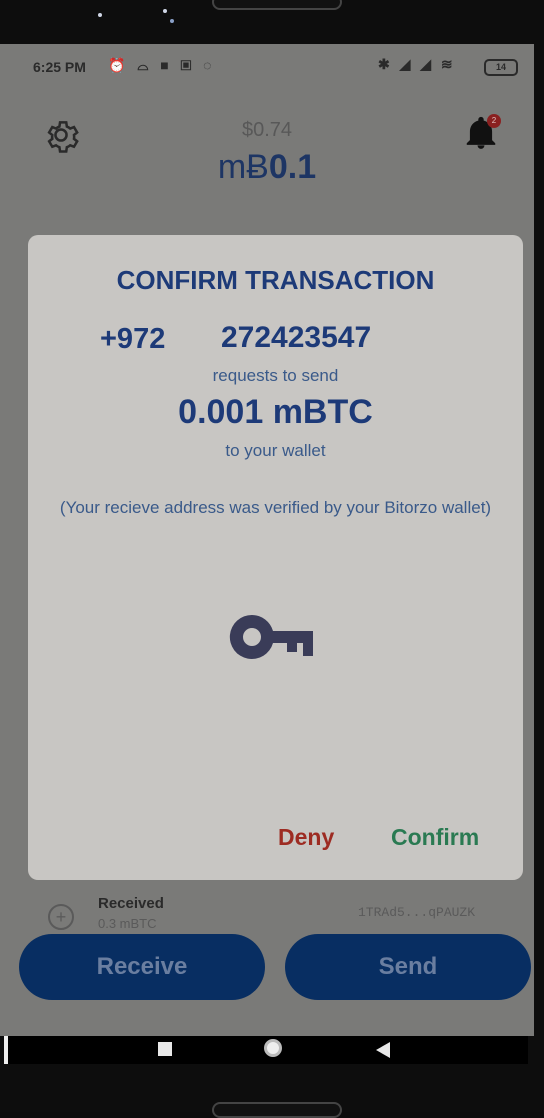 The height and width of the screenshot is (1118, 544). What do you see at coordinates (142, 967) in the screenshot?
I see `receive-button: Receive` at bounding box center [142, 967].